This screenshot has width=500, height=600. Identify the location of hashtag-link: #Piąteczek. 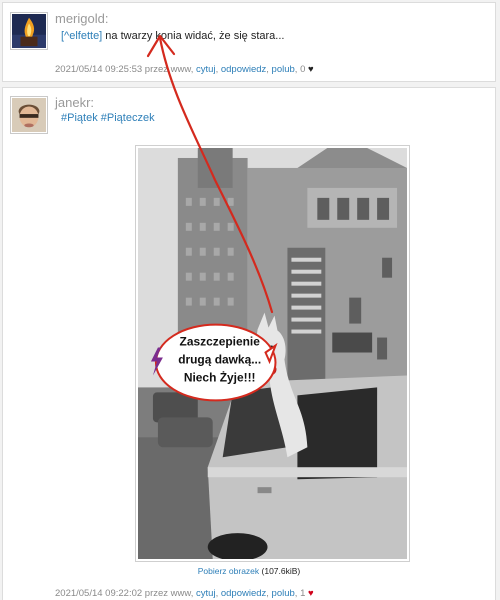
(128, 118).